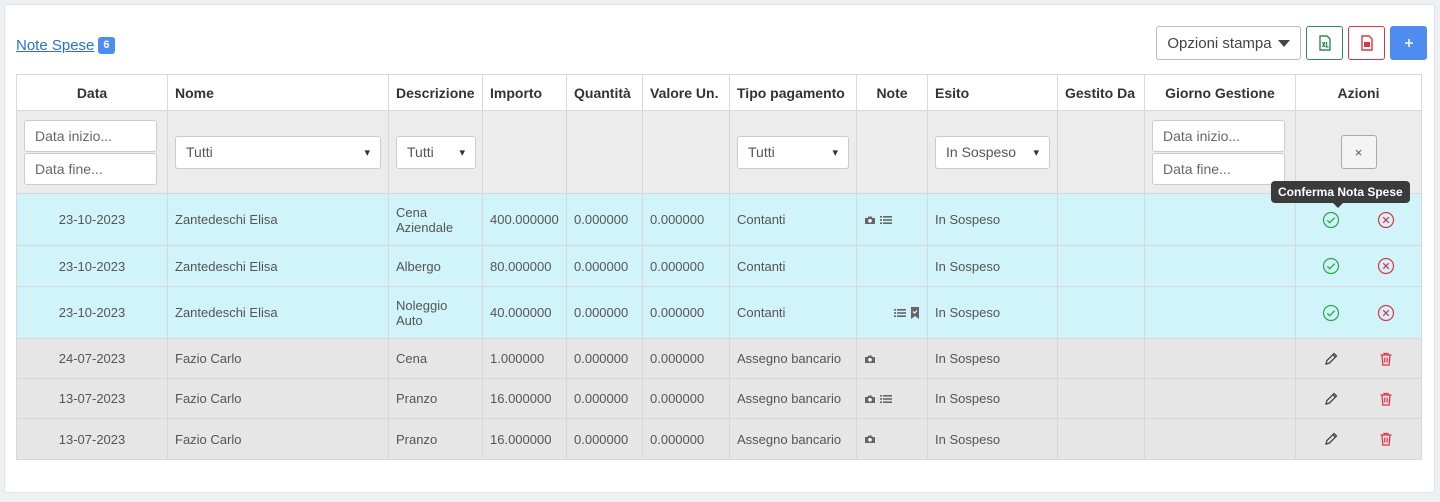  Describe the element at coordinates (524, 92) in the screenshot. I see `col-header-importo: Importo` at that location.